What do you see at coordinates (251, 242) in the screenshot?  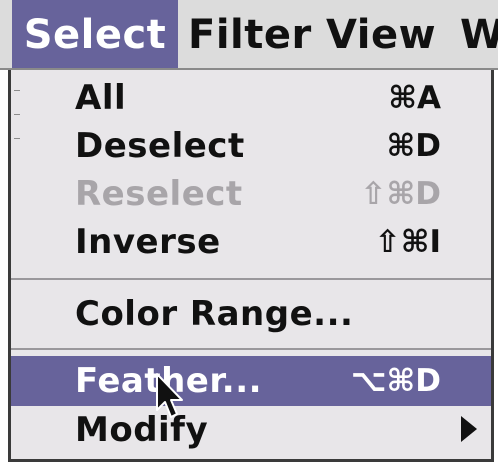 I see `menu-item-inverse: Inverse ⇧⌘I` at bounding box center [251, 242].